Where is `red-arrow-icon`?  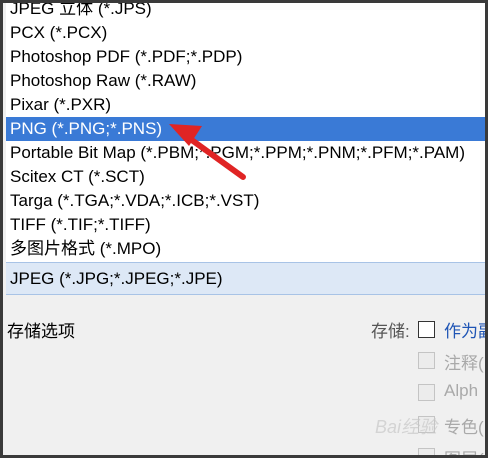
red-arrow-icon is located at coordinates (207, 152).